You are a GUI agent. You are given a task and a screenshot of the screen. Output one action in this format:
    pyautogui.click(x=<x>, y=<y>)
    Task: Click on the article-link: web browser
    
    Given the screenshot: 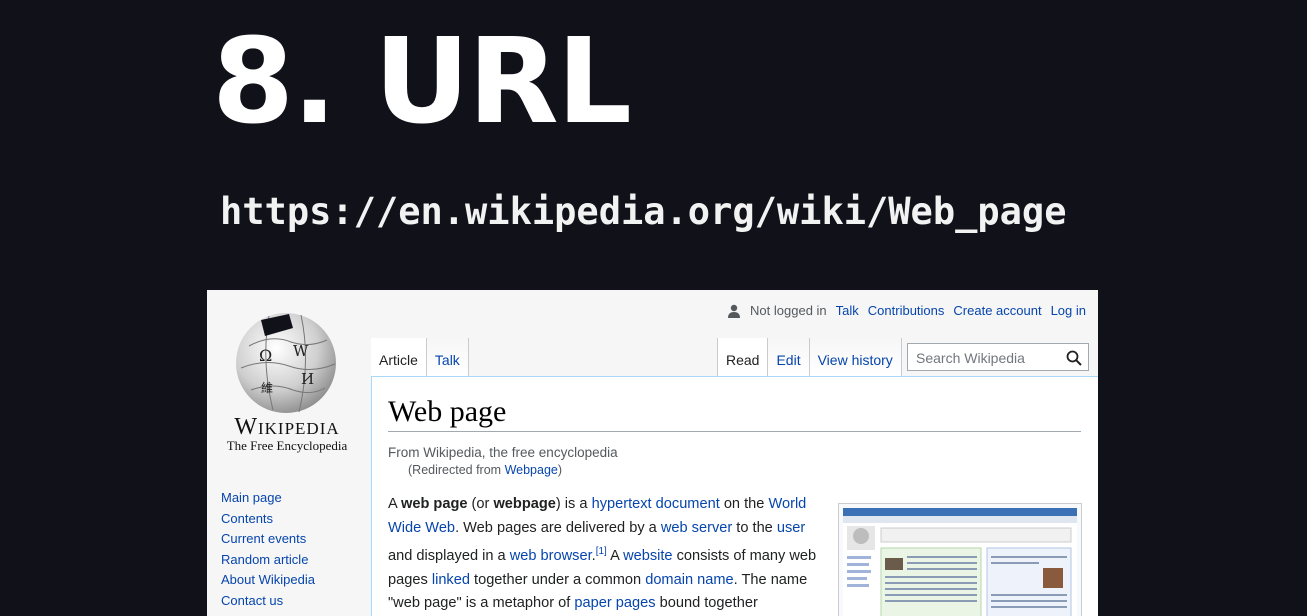 What is the action you would take?
    pyautogui.click(x=551, y=556)
    